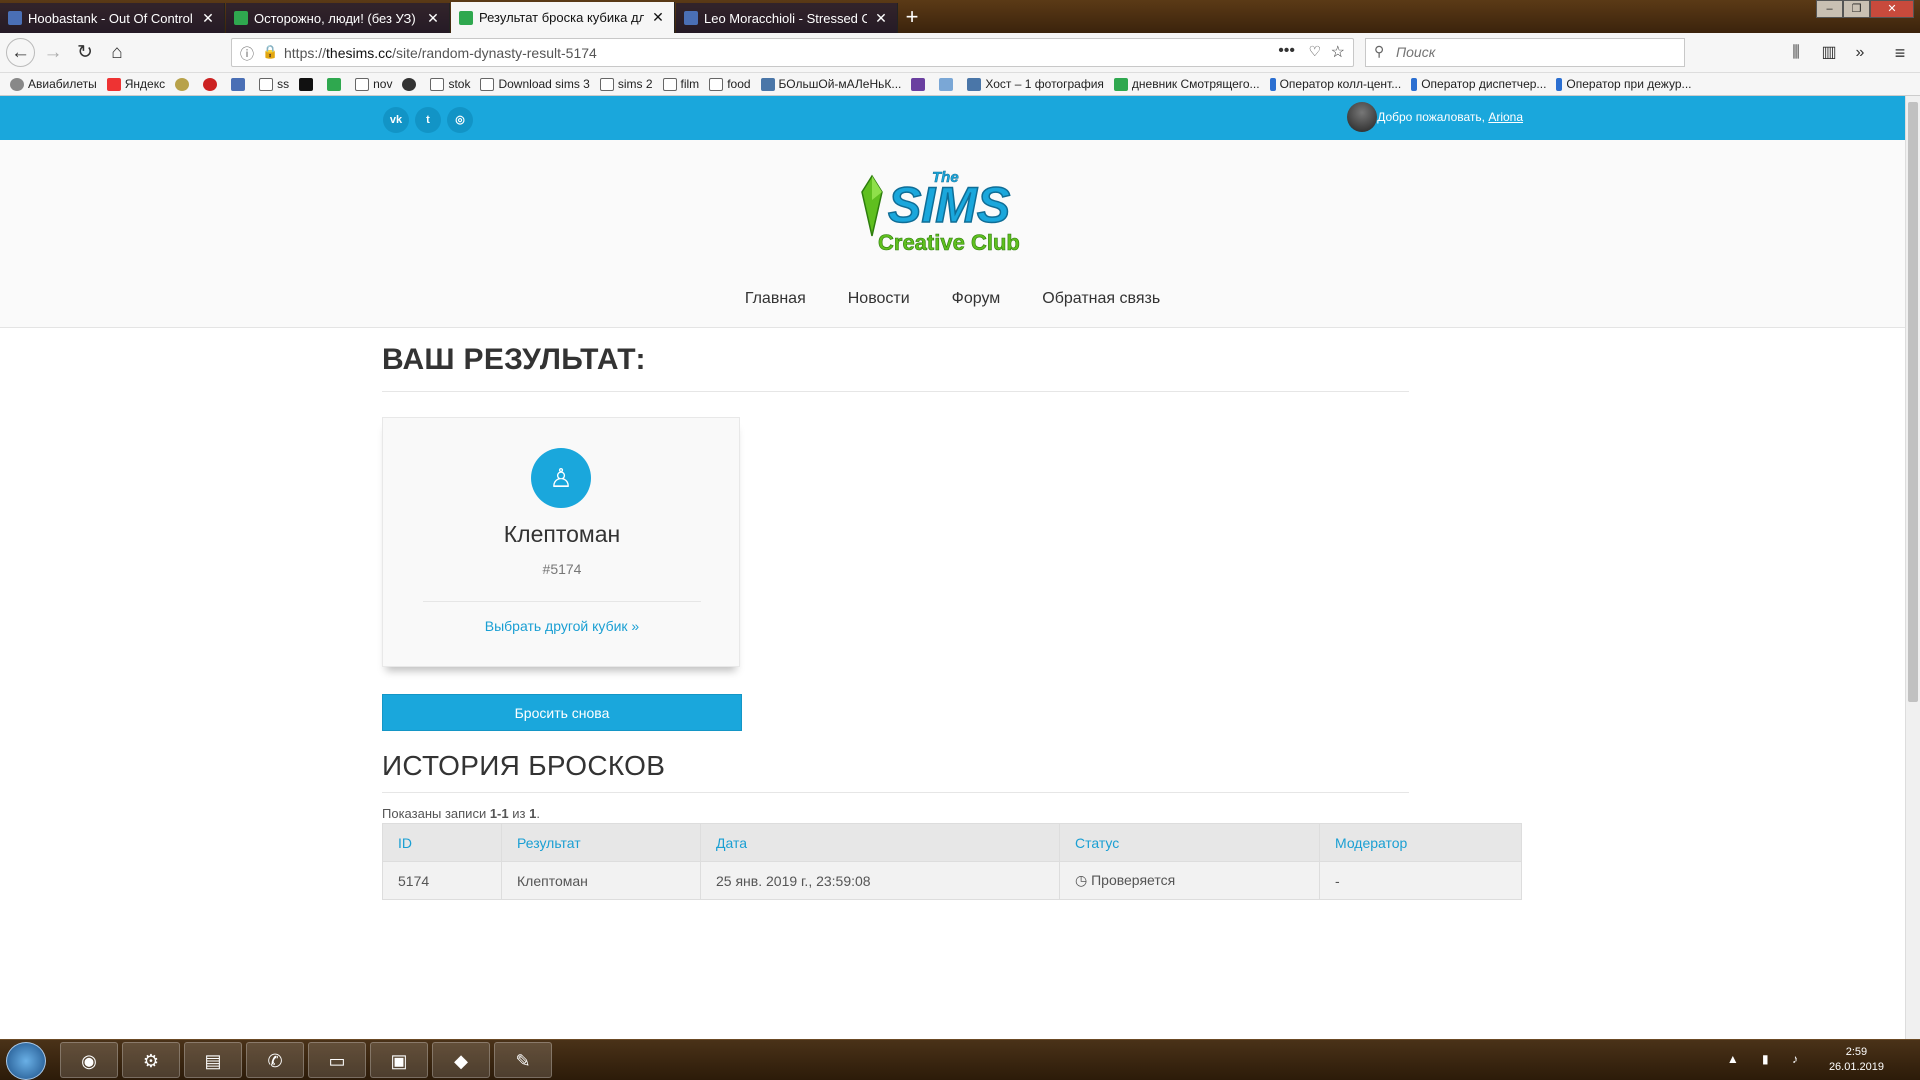 The width and height of the screenshot is (1920, 1080). I want to click on bookmark-folder: film, so click(680, 84).